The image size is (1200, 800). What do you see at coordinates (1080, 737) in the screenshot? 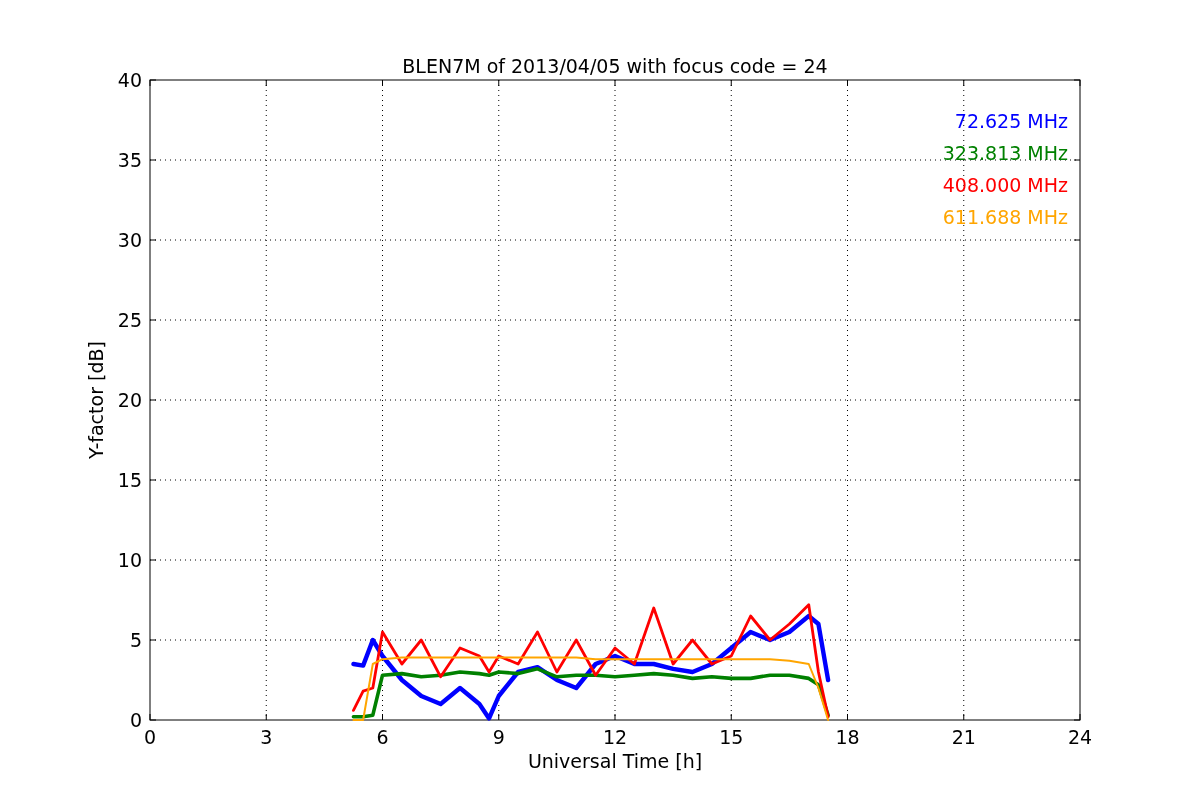
I see `x-tick-label: 24` at bounding box center [1080, 737].